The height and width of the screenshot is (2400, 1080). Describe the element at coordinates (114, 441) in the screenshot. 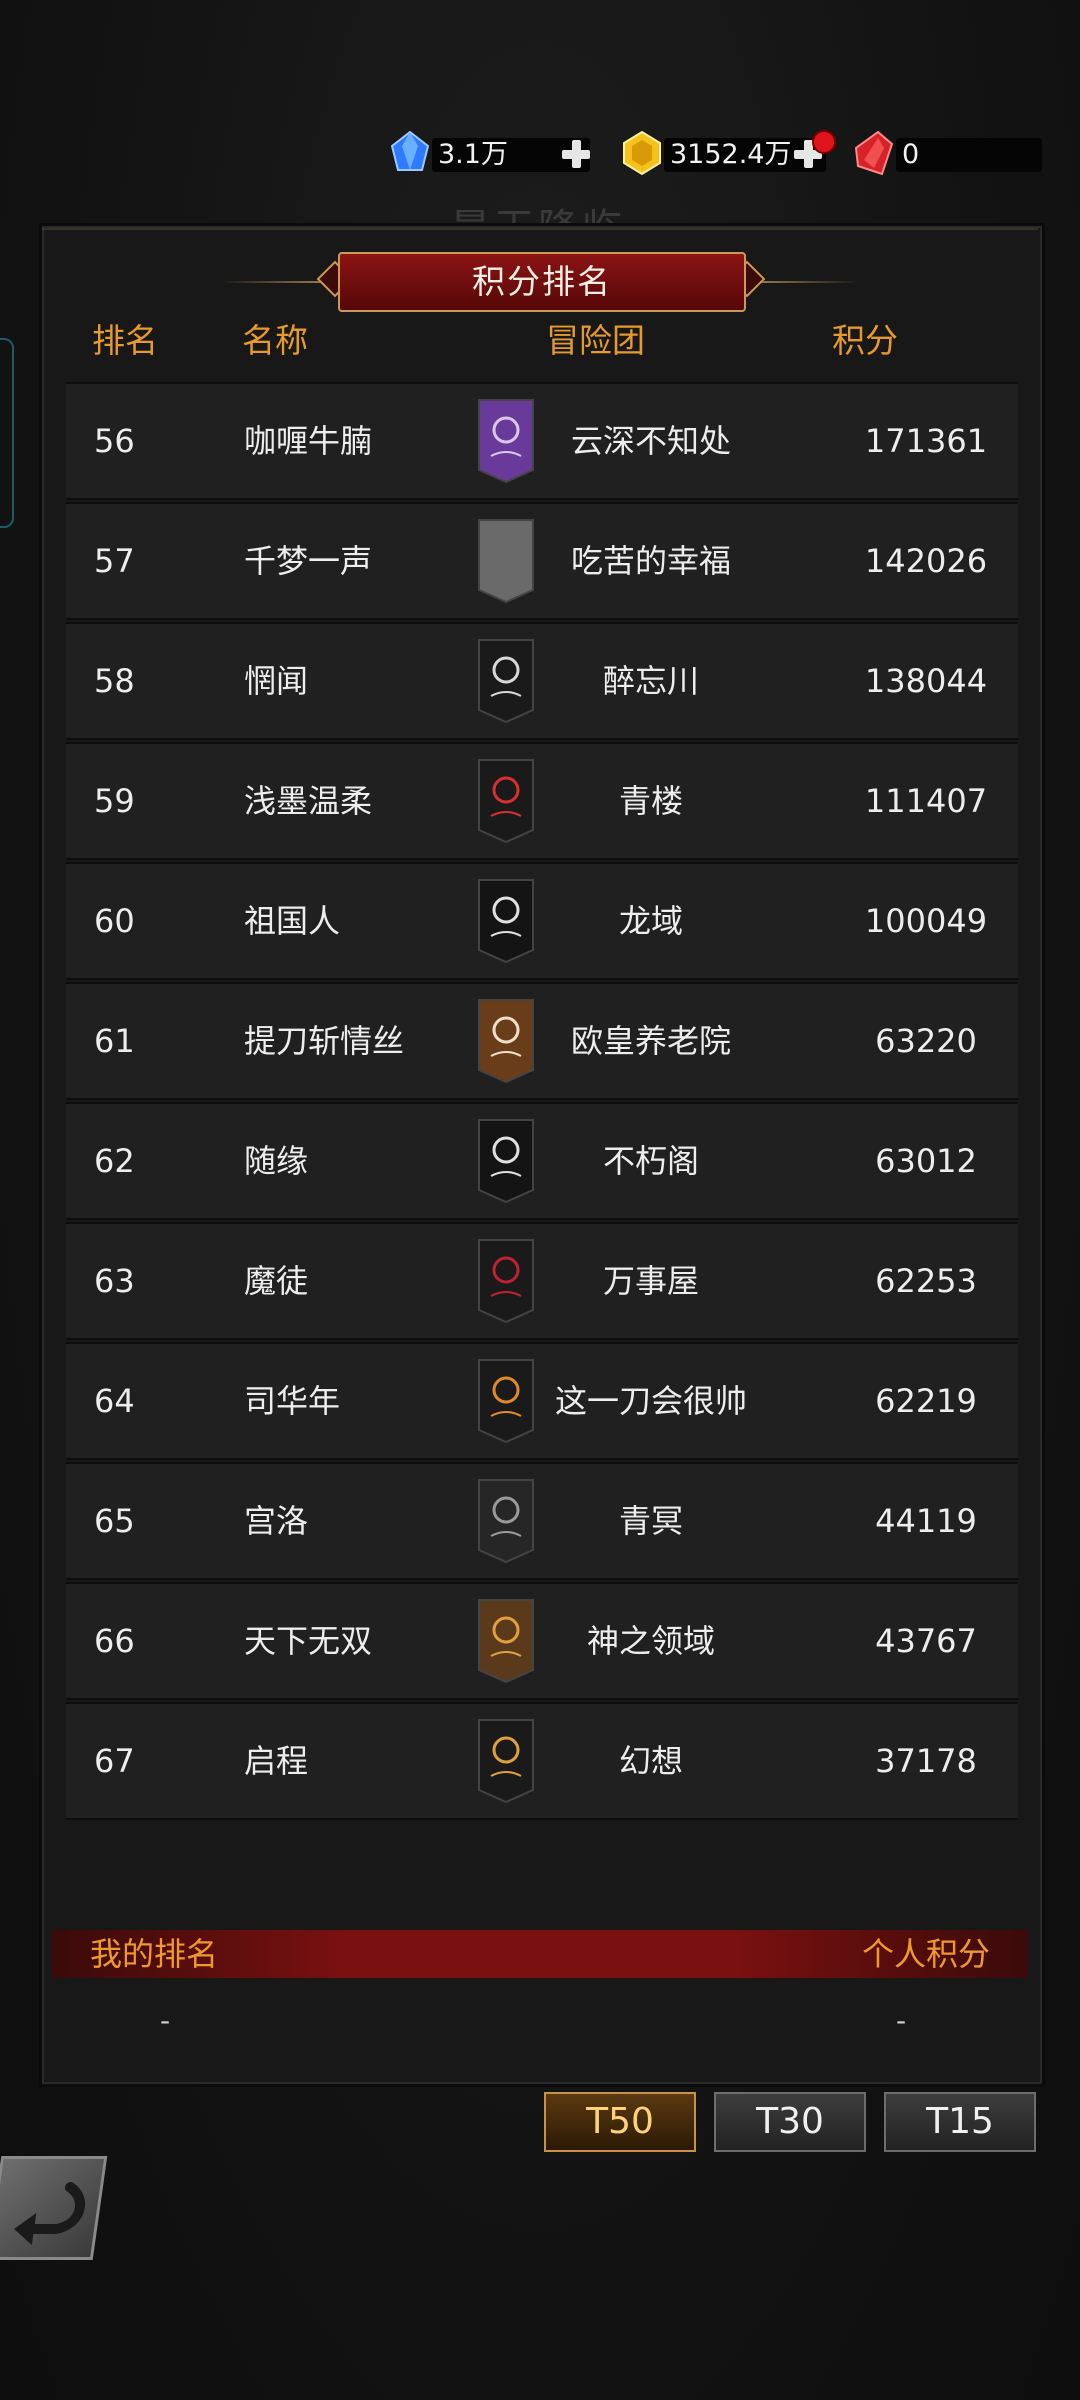

I see `rank-cell: 56` at that location.